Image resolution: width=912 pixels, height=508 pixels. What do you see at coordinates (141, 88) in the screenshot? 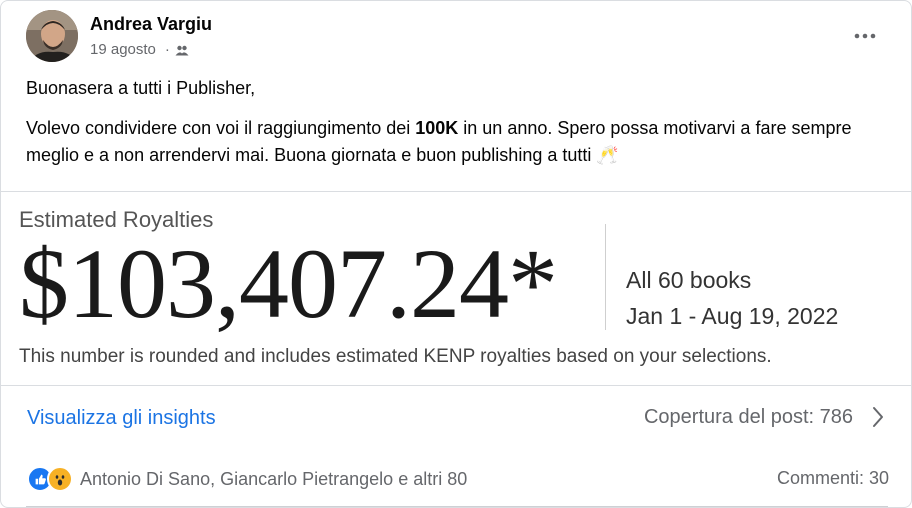
I see `post-greeting: Buonasera a tutti i Publisher,` at bounding box center [141, 88].